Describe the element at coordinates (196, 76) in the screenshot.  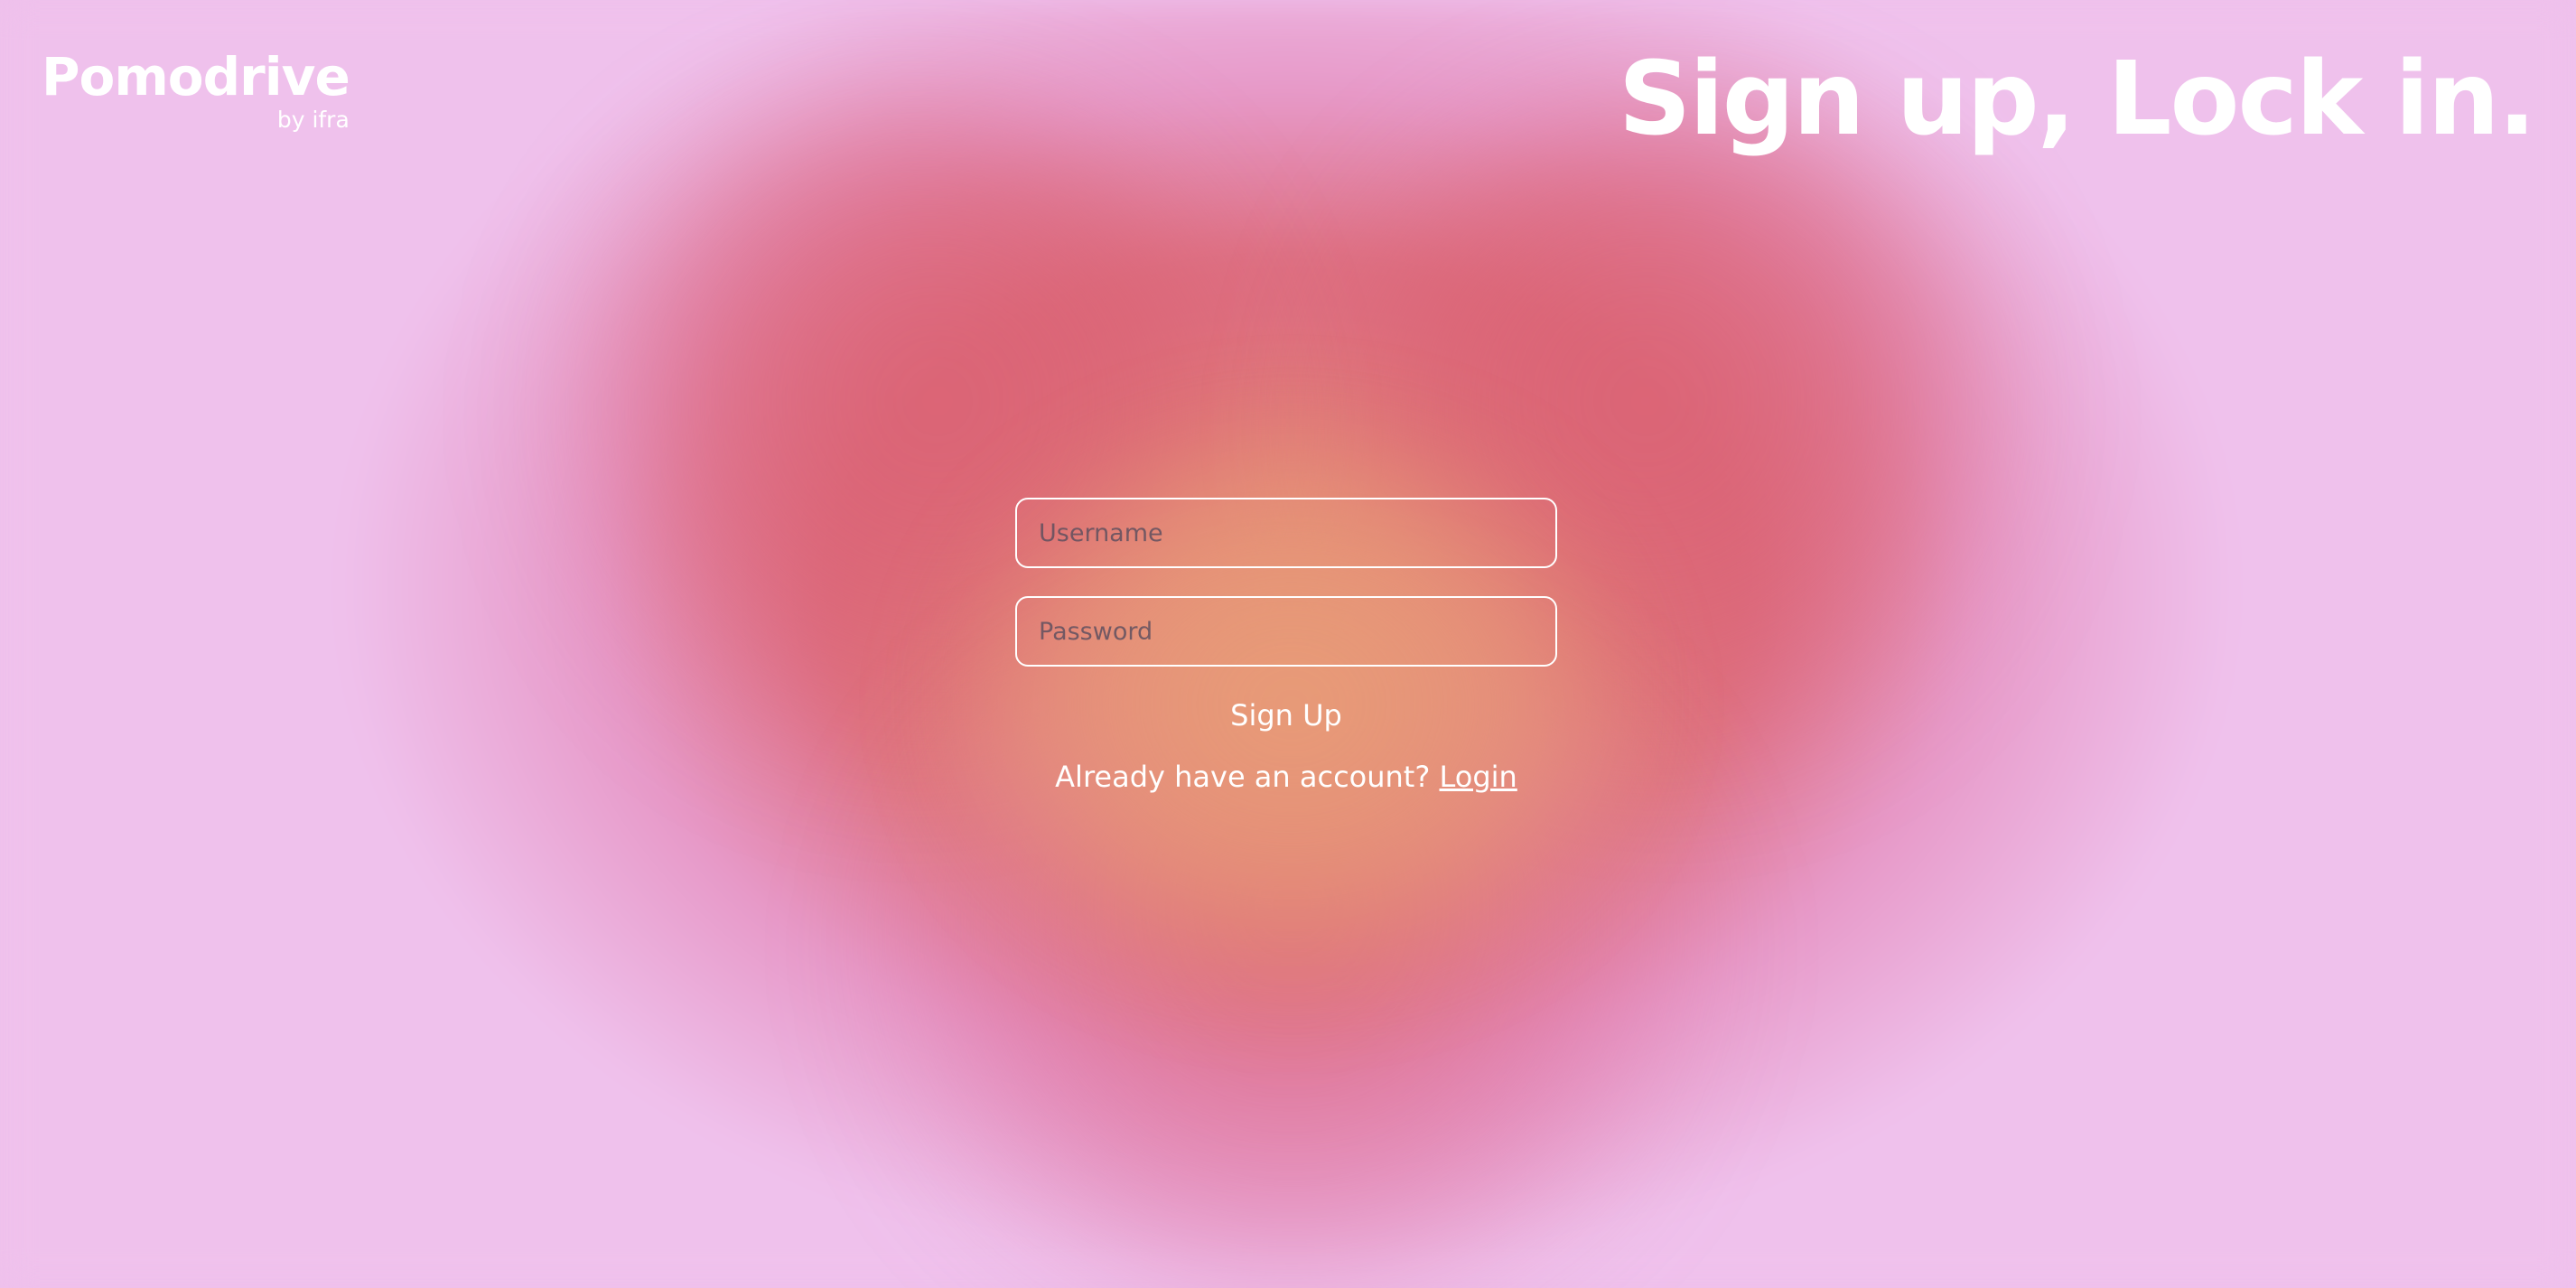
I see `brand-name: Pomodrive` at that location.